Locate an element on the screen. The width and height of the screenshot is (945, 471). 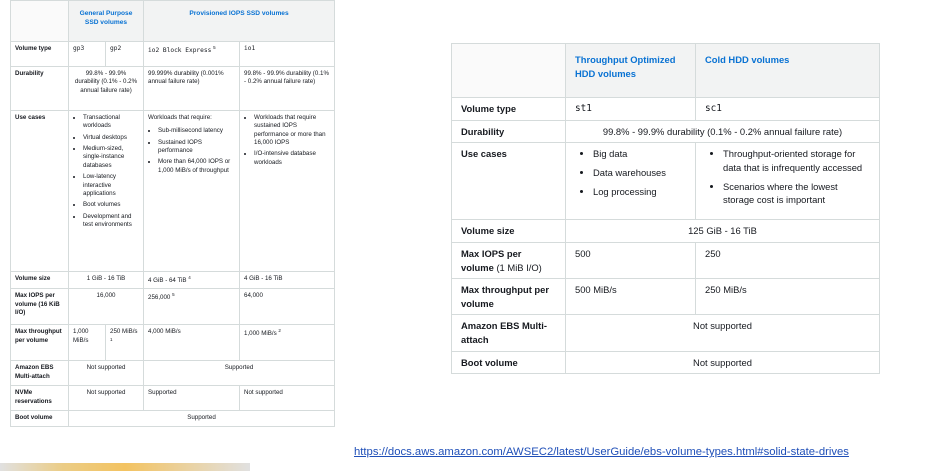
list-item: Big data is located at coordinates (639, 154).